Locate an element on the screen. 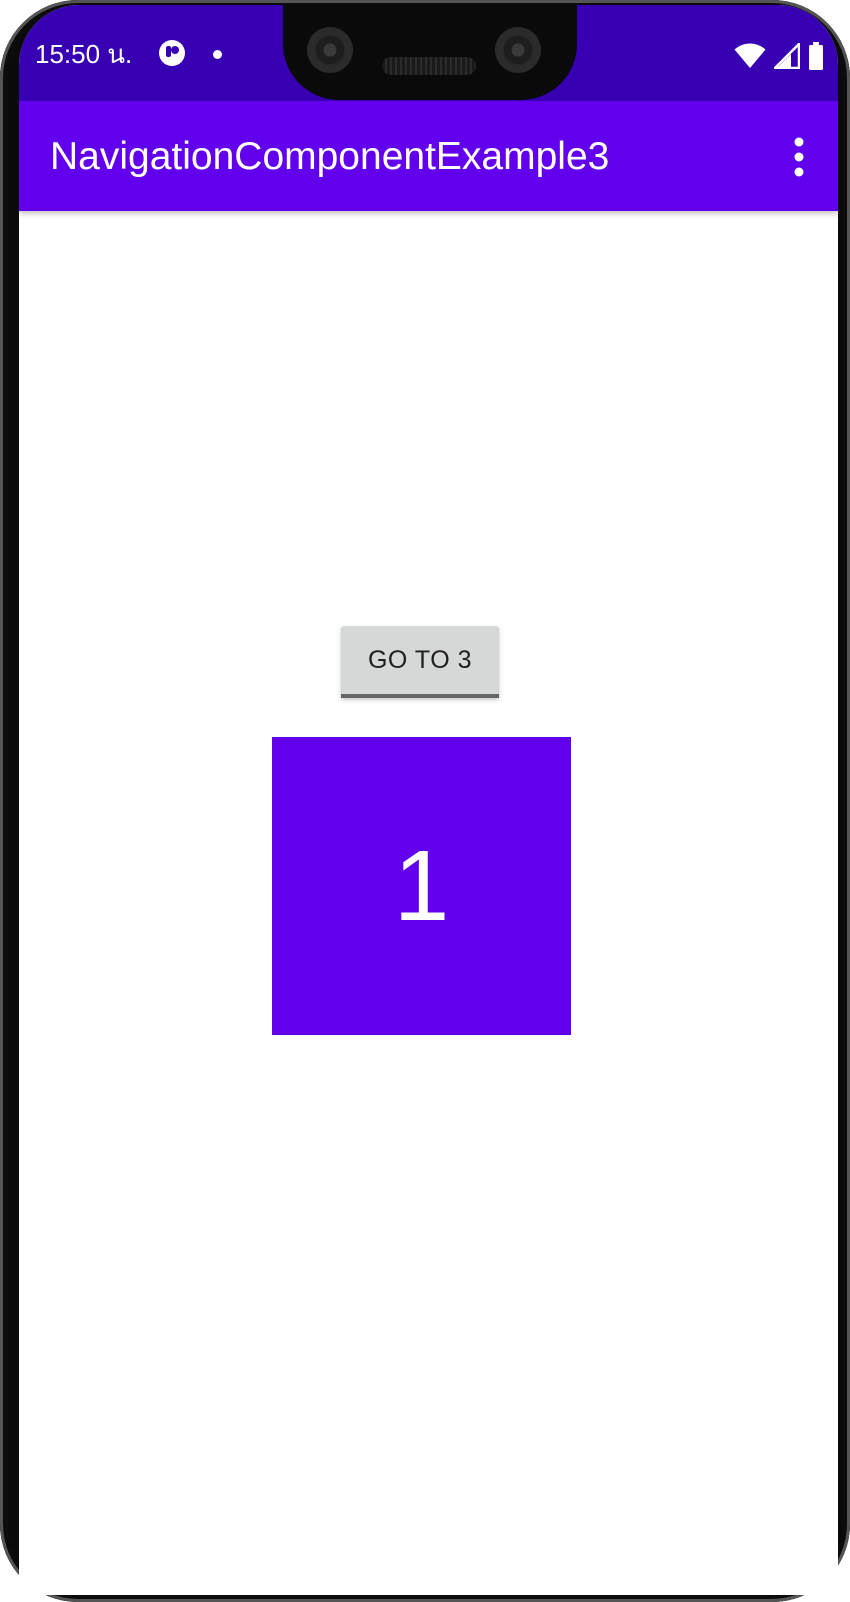 The width and height of the screenshot is (850, 1602). display-notch is located at coordinates (430, 52).